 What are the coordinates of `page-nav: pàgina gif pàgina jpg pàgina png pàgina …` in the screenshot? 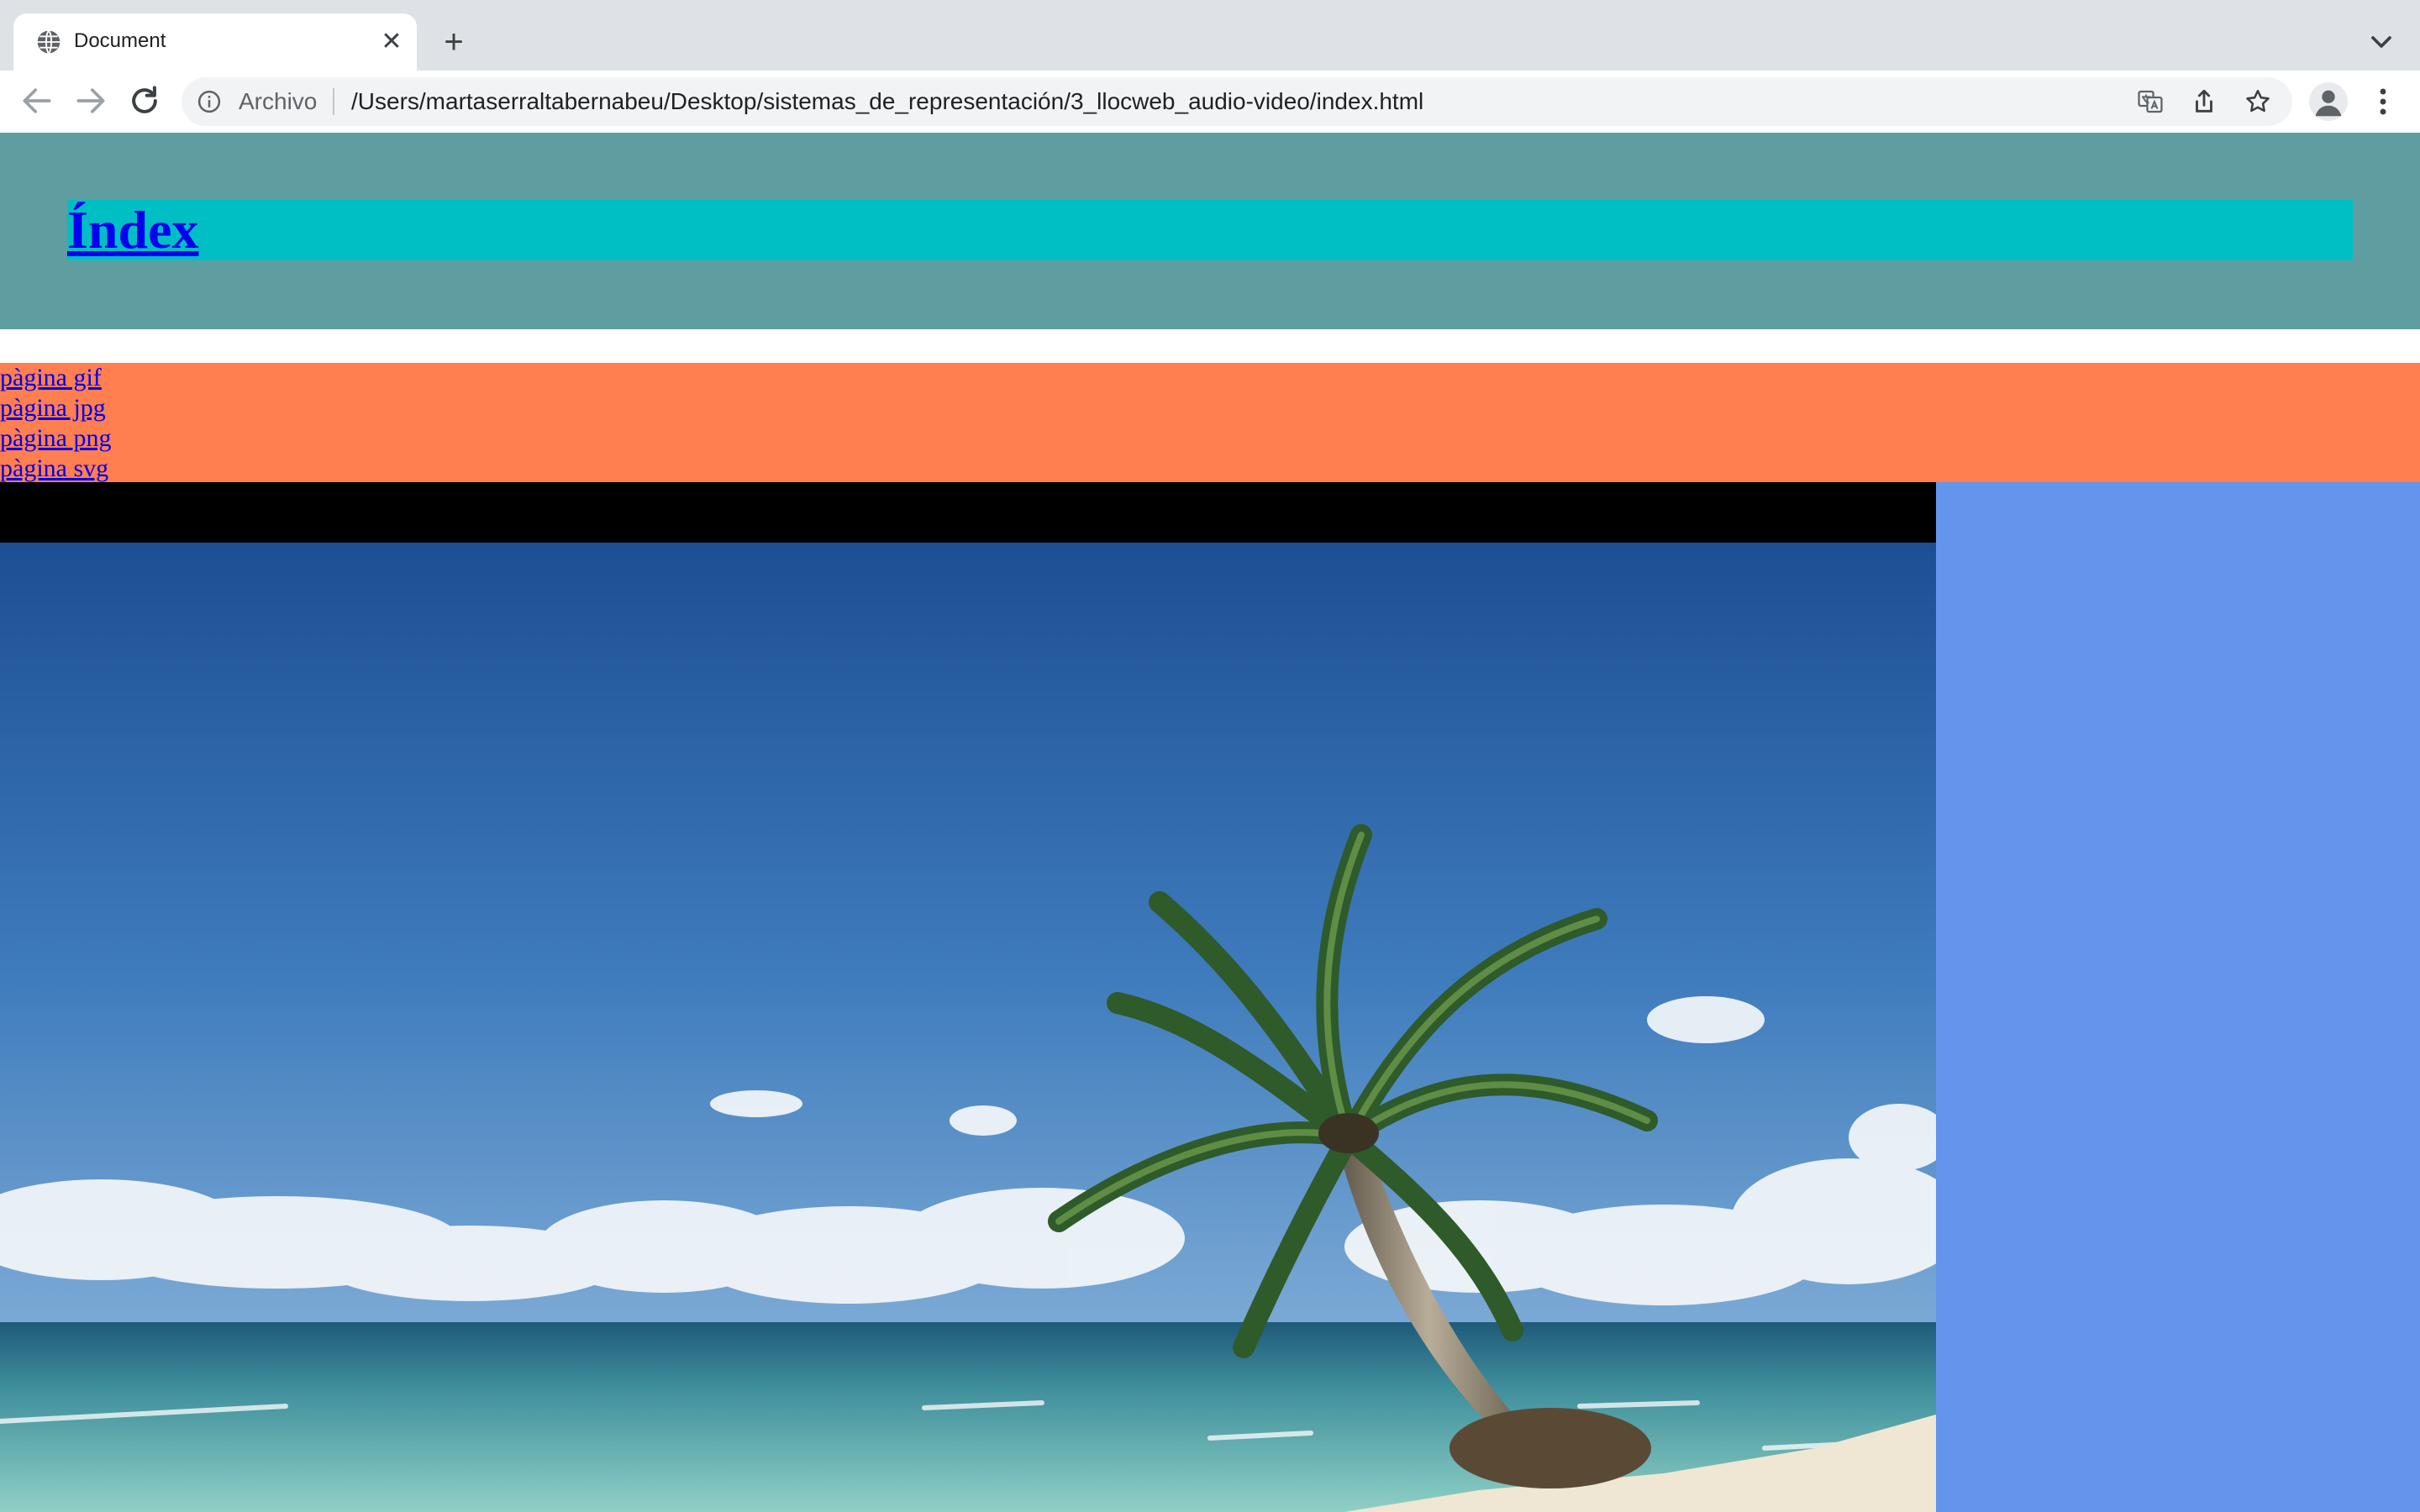 It's located at (1210, 422).